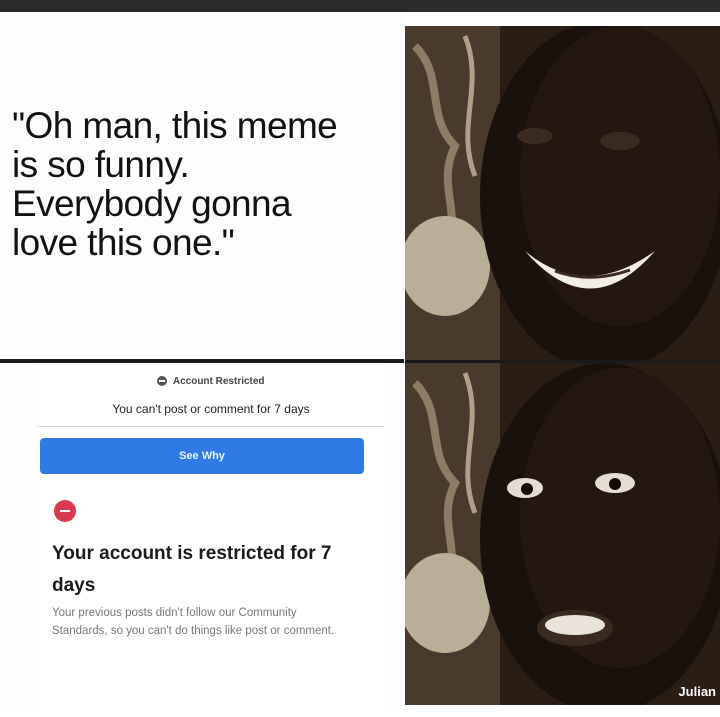 The width and height of the screenshot is (720, 717). Describe the element at coordinates (65, 511) in the screenshot. I see `alert-icon` at that location.